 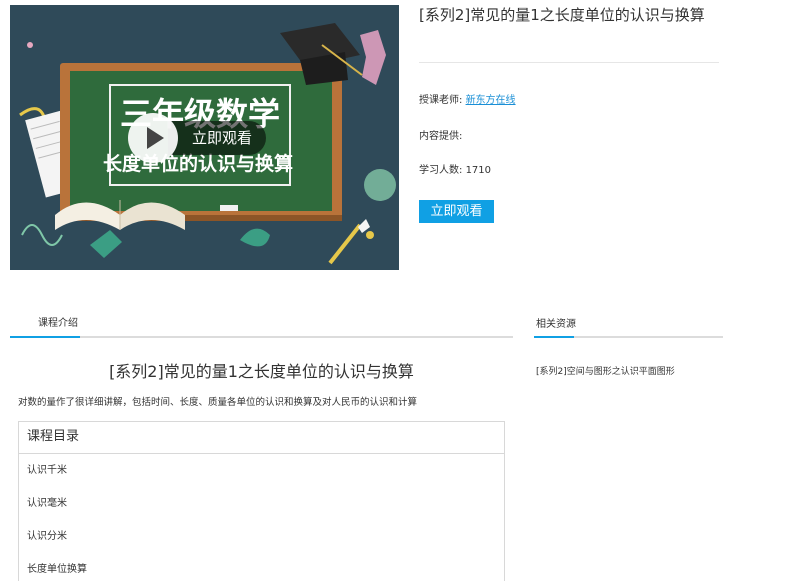 What do you see at coordinates (47, 534) in the screenshot?
I see `catalog-item: 认识分米` at bounding box center [47, 534].